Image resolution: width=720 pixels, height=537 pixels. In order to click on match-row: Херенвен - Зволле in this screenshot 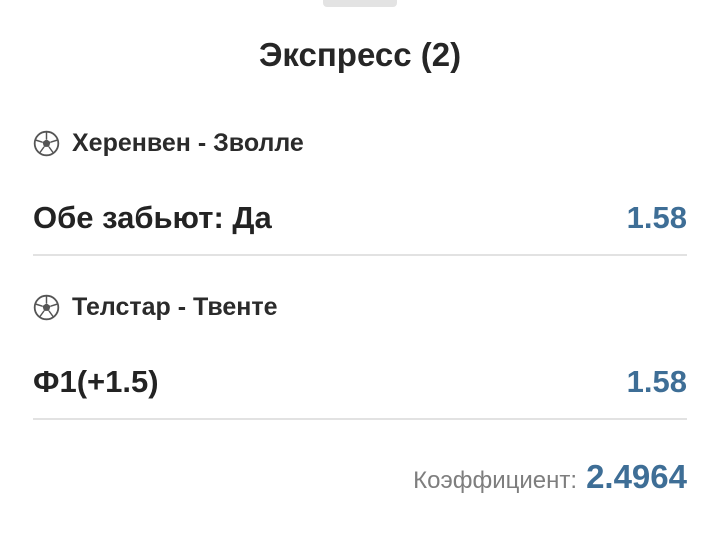, I will do `click(360, 143)`.